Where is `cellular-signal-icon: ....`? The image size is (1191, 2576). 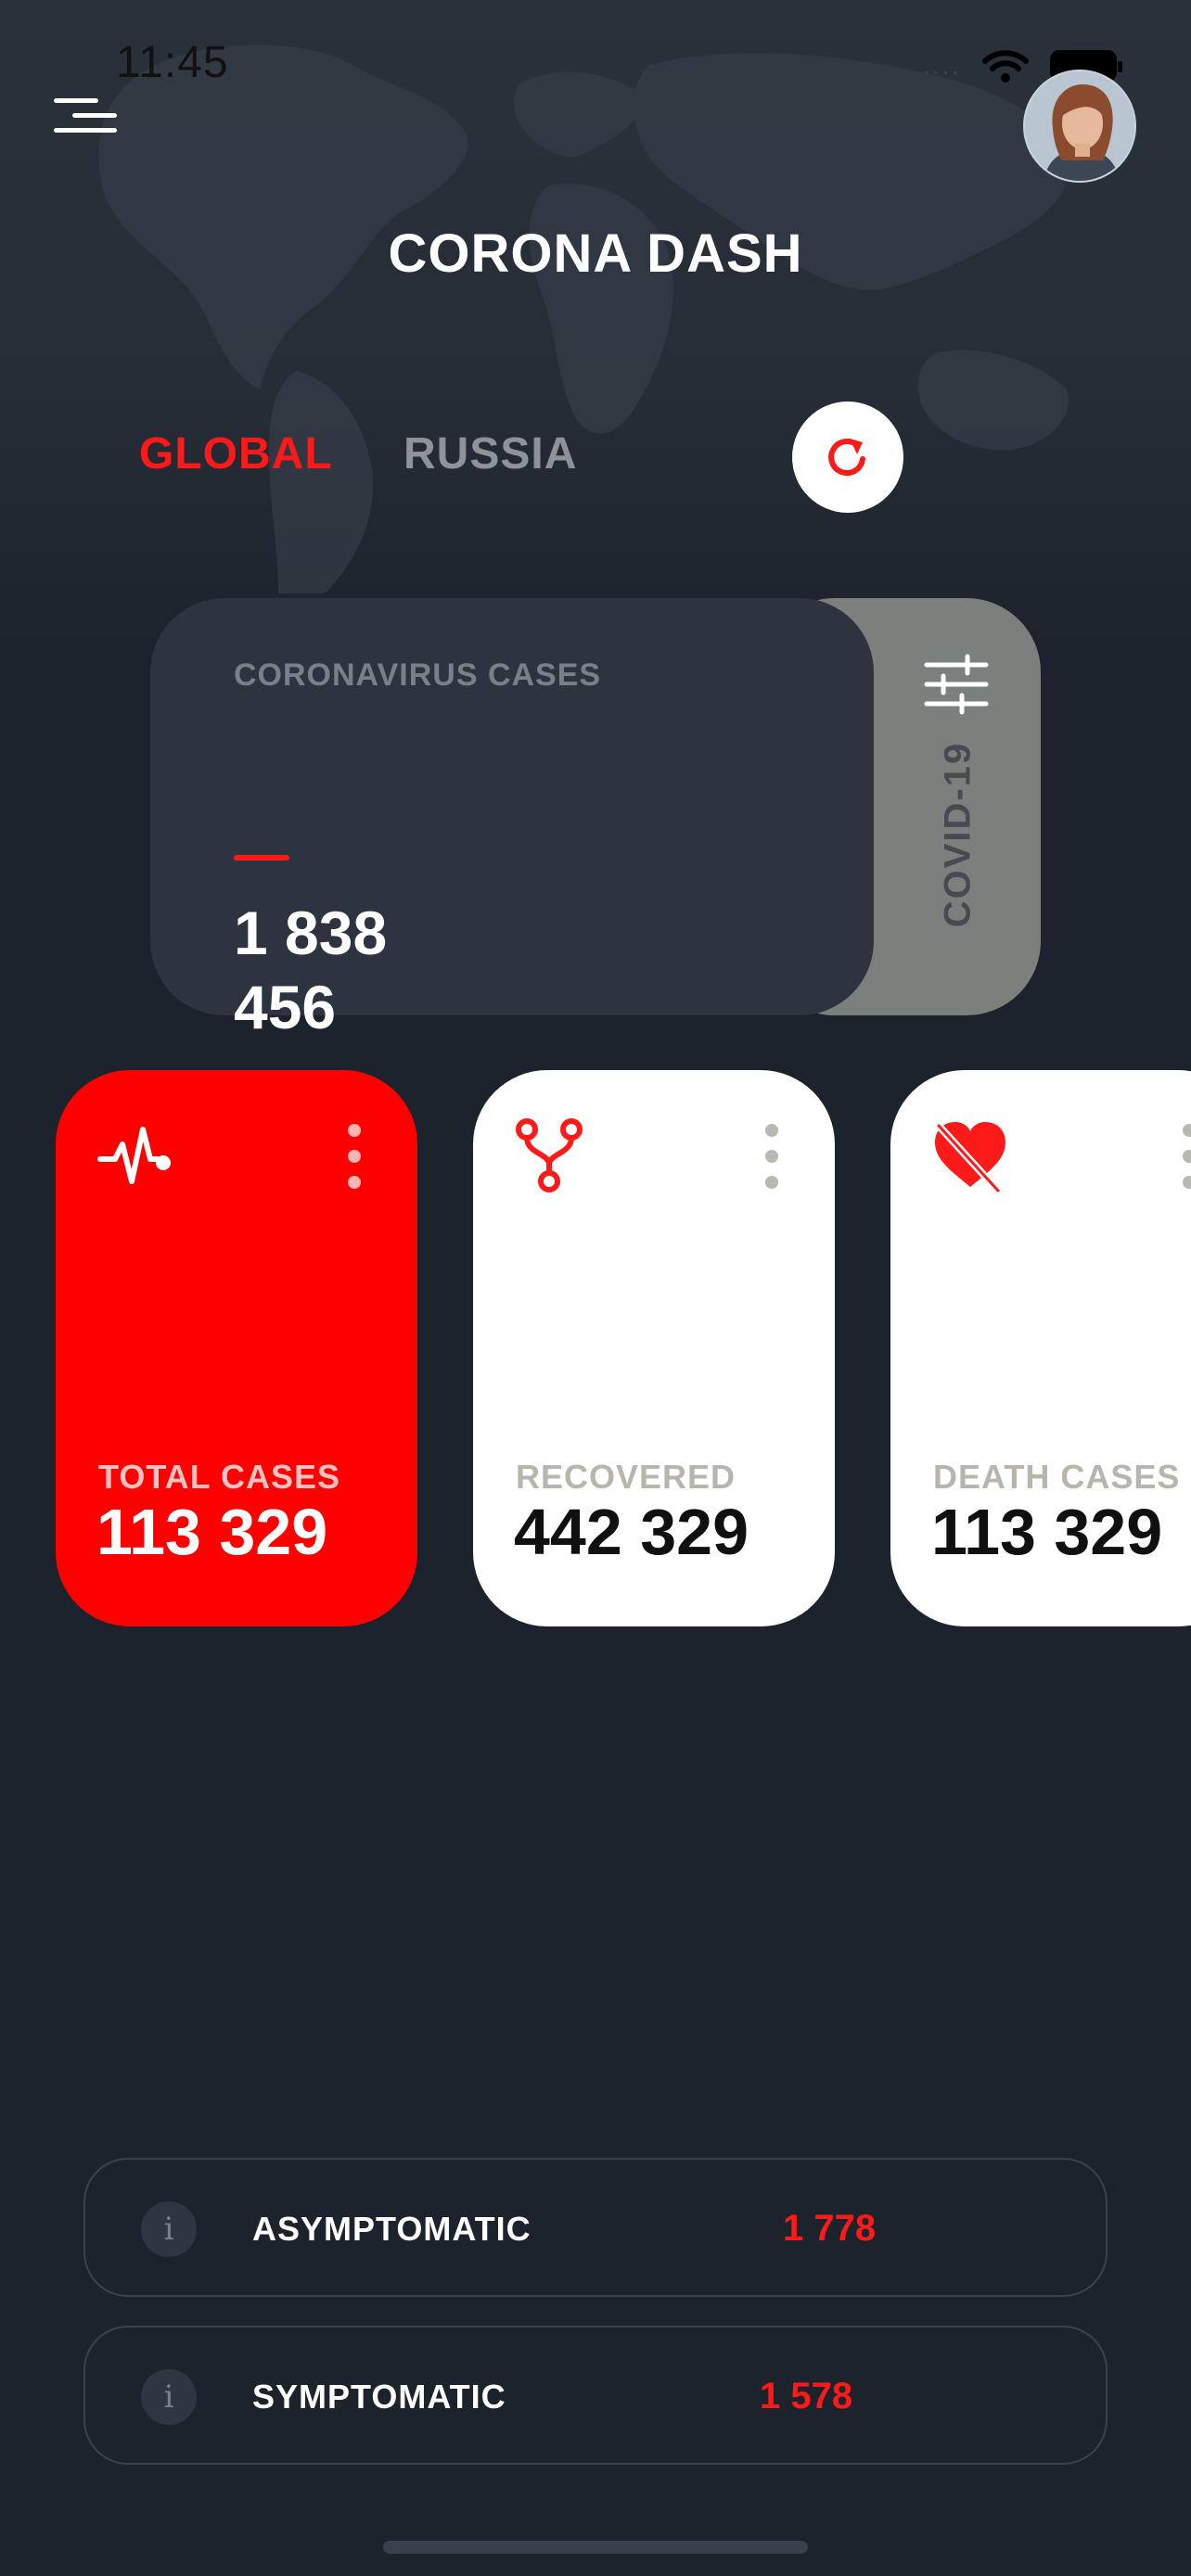
cellular-signal-icon: .... is located at coordinates (942, 66).